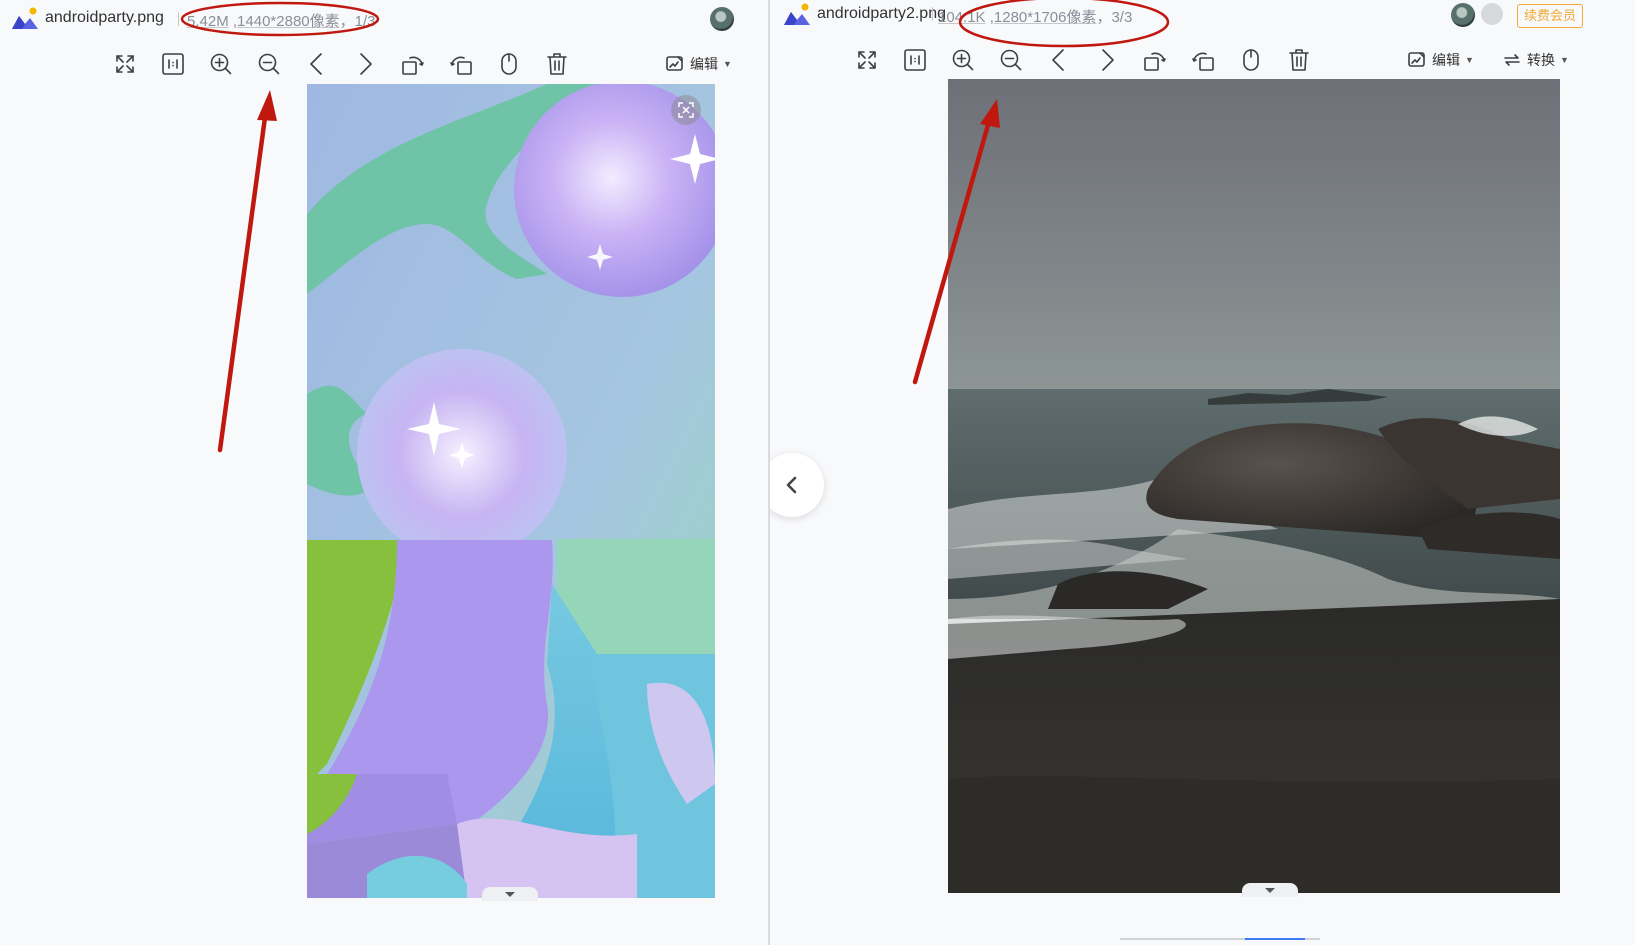  I want to click on right-toolbar: 编辑 ▼ 转换 ▼, so click(1202, 62).